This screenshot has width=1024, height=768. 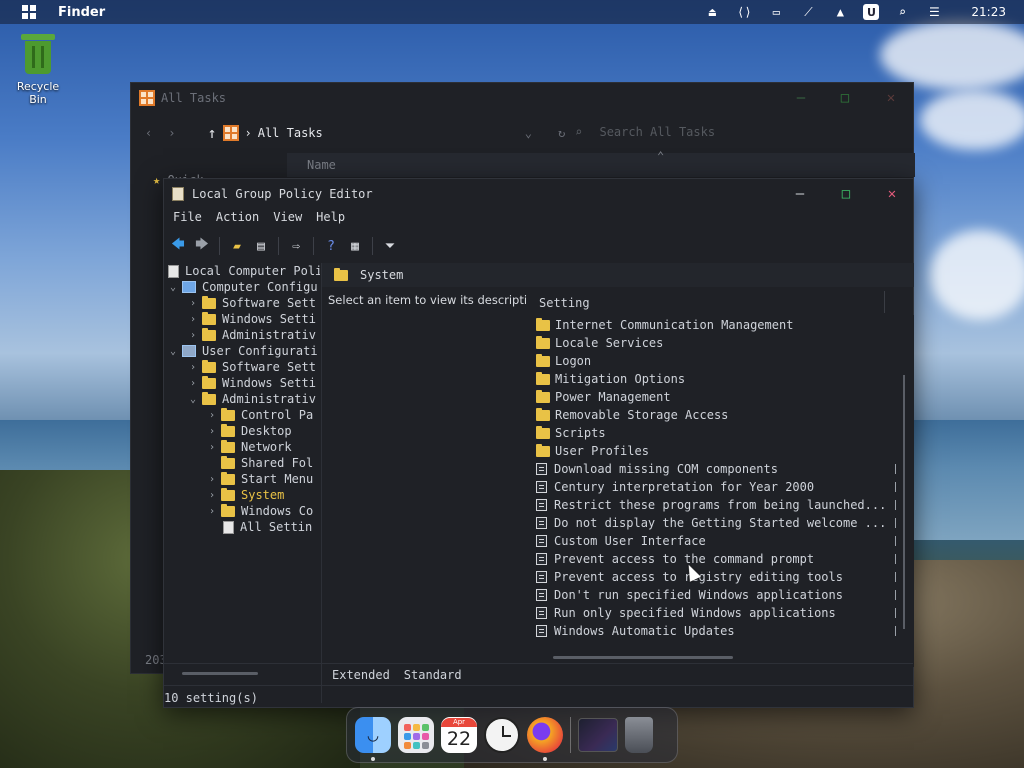 What do you see at coordinates (528, 133) in the screenshot?
I see `address-dropdown-icon: ⌄` at bounding box center [528, 133].